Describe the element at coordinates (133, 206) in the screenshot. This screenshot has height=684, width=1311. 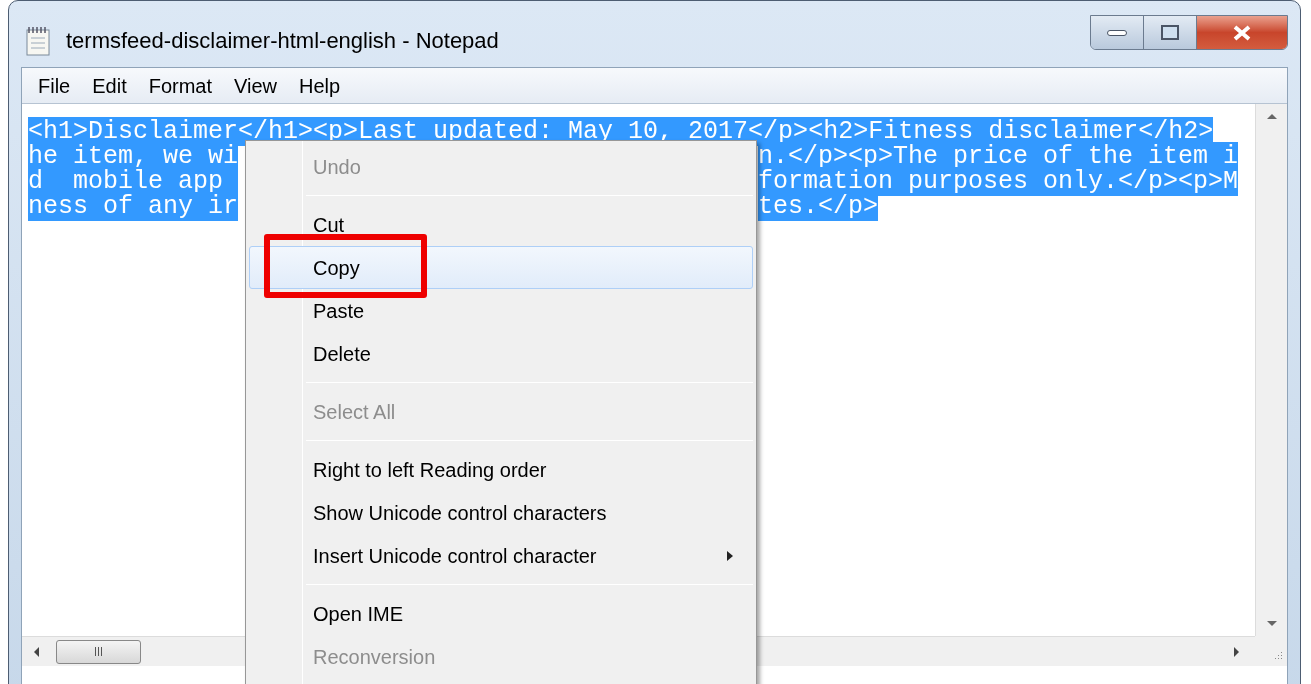
I see `code-text: ness of any ir` at that location.